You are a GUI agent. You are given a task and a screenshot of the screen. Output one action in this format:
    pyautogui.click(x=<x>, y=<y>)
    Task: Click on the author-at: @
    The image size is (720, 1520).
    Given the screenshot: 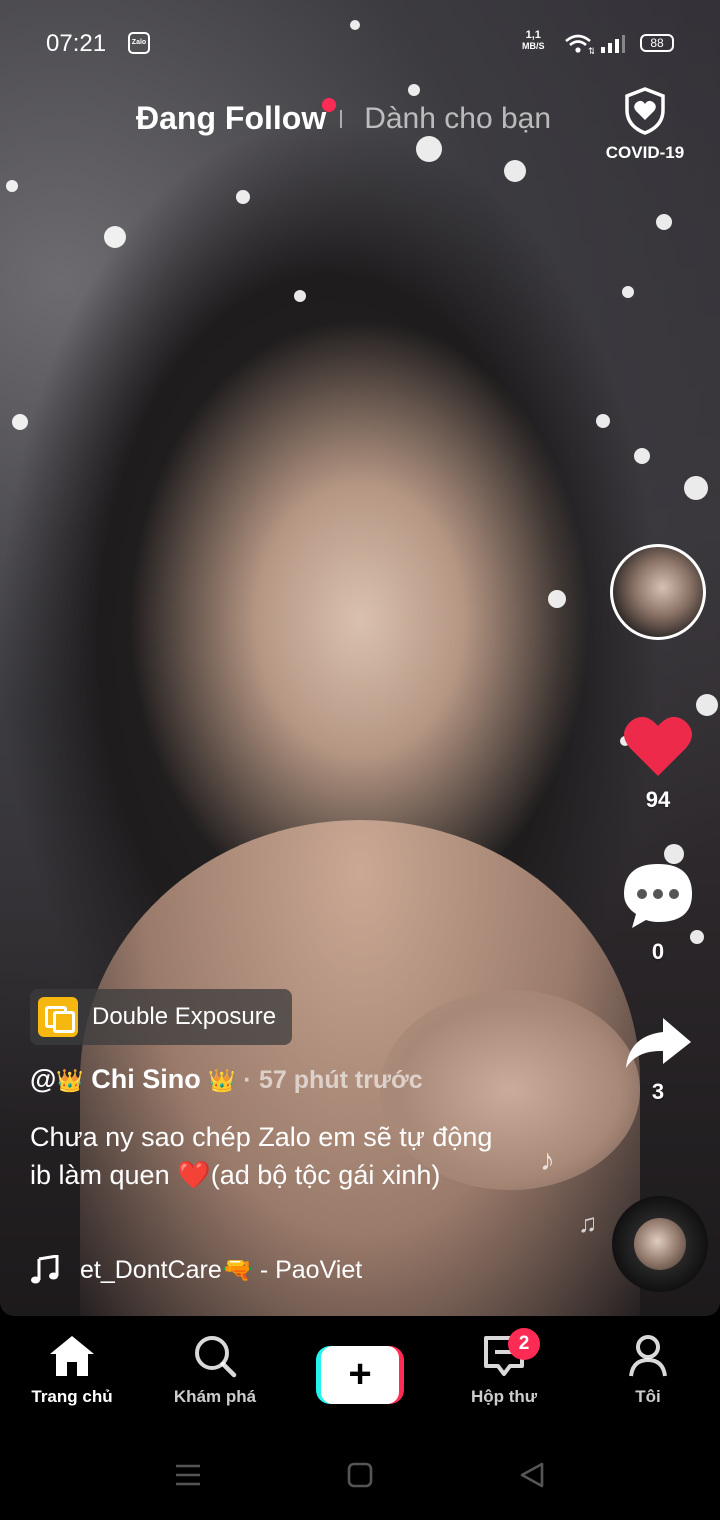 What is the action you would take?
    pyautogui.click(x=43, y=1079)
    